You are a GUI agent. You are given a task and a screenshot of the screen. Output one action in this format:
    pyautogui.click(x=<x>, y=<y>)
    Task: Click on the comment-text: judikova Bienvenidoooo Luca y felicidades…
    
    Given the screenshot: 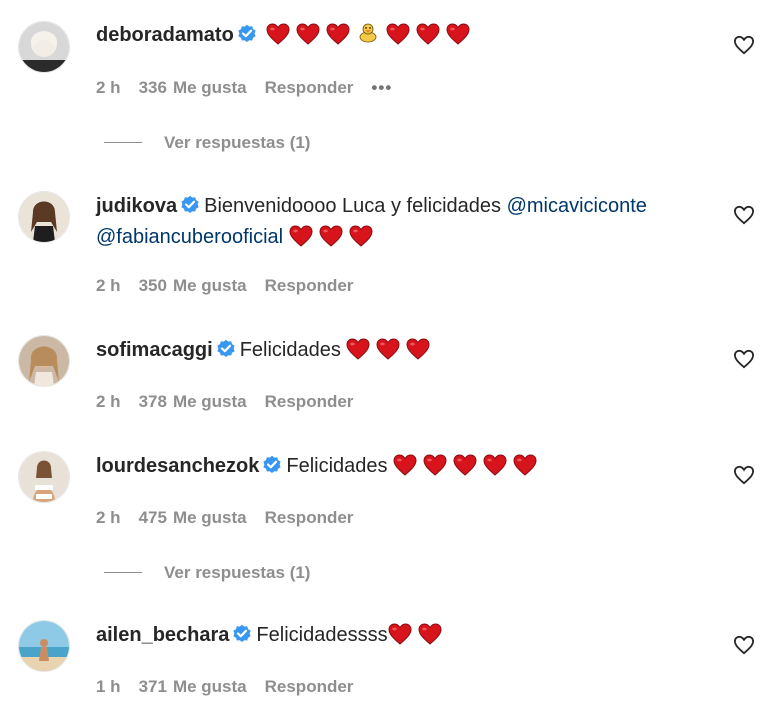 What is the action you would take?
    pyautogui.click(x=406, y=222)
    